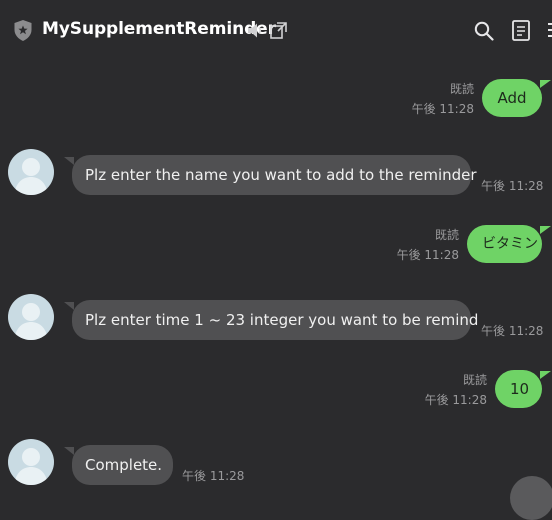  I want to click on scroll-to-bottom-button, so click(531, 498).